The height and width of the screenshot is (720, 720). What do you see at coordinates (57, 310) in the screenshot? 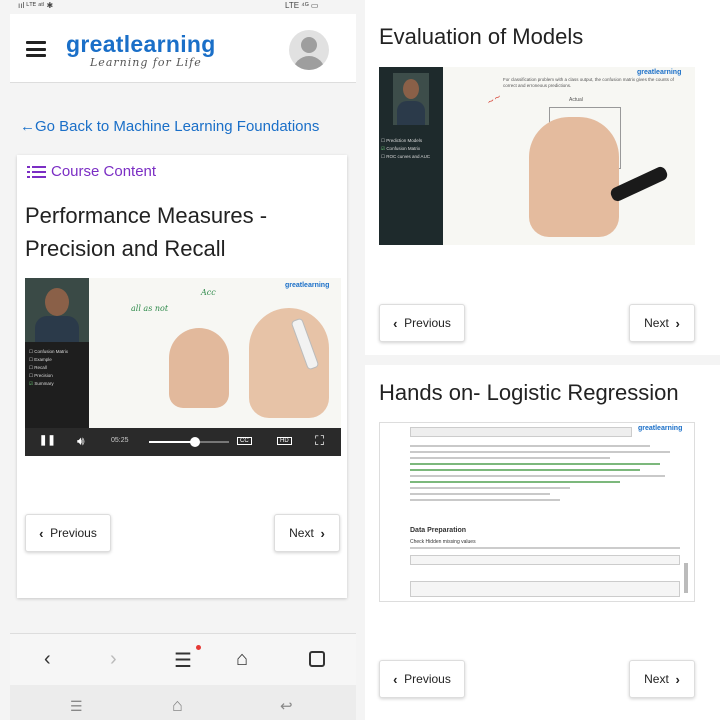
I see `presenter-thumbnail` at bounding box center [57, 310].